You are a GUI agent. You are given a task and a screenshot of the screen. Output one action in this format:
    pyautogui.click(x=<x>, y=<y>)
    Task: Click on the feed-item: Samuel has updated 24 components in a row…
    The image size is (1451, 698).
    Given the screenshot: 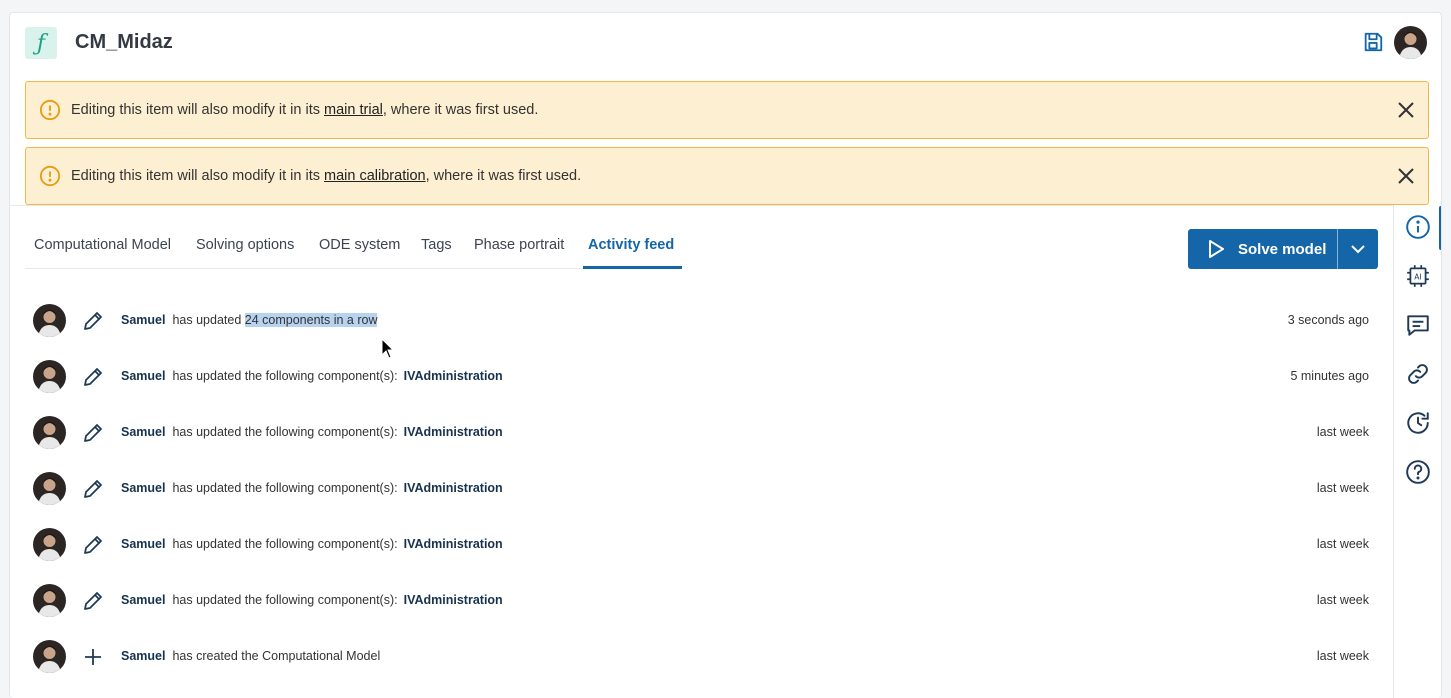 What is the action you would take?
    pyautogui.click(x=701, y=321)
    